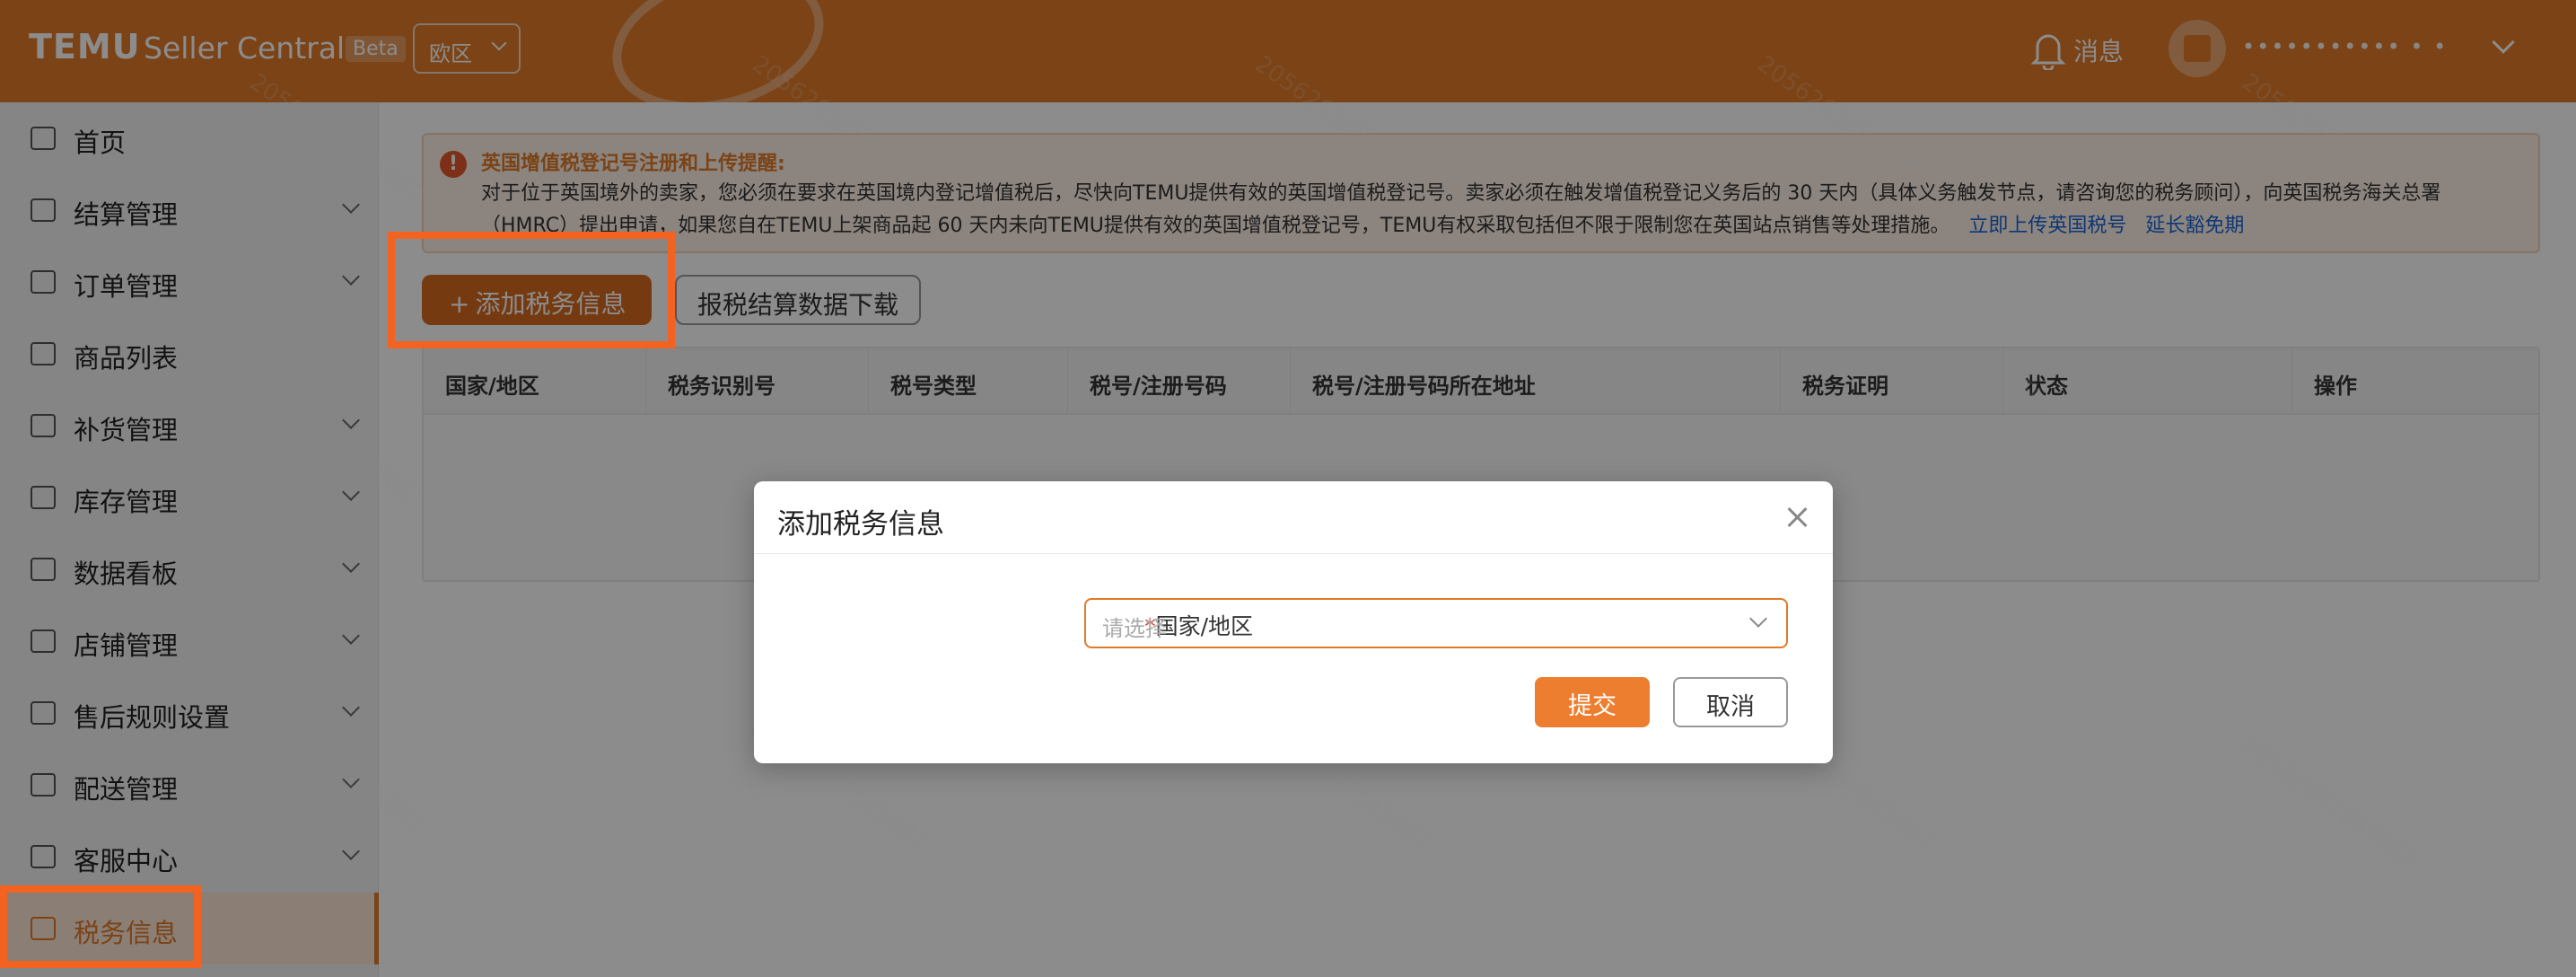 The height and width of the screenshot is (977, 2576). Describe the element at coordinates (1436, 623) in the screenshot. I see `country-select: 请选择` at that location.